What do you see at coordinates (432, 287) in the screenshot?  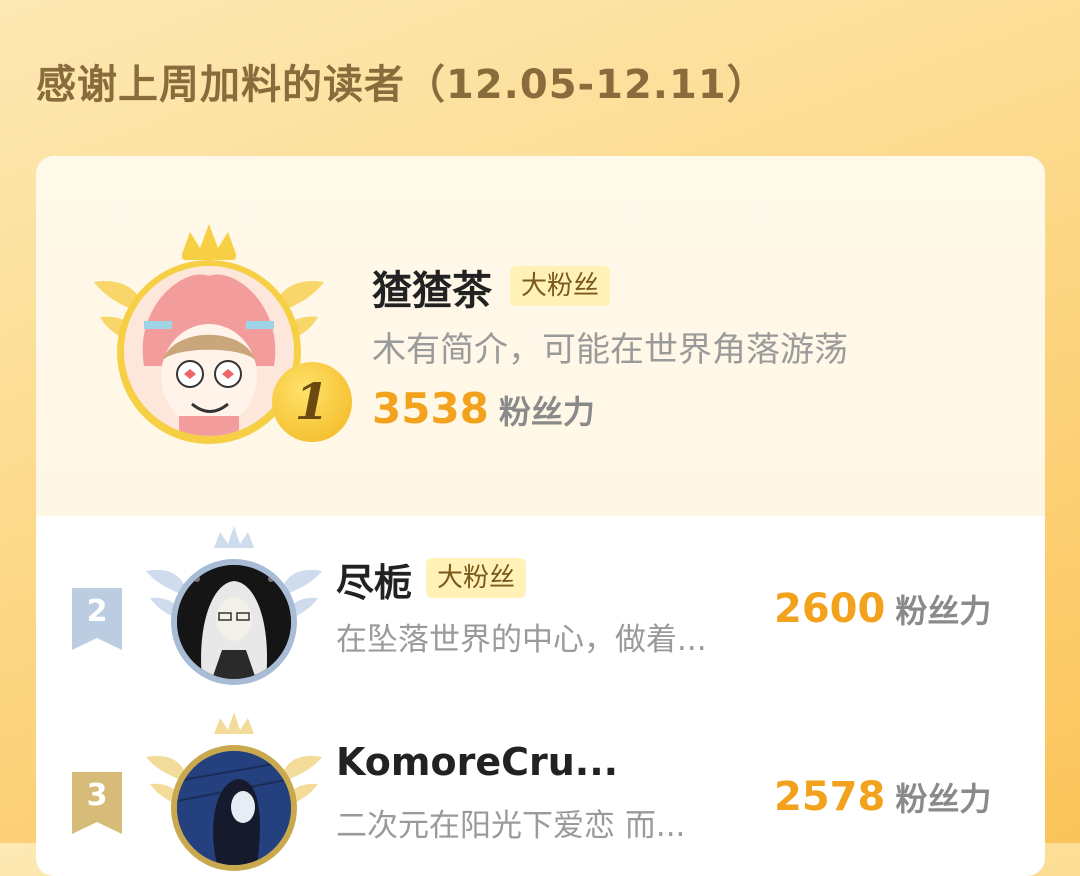 I see `reader-name-1: 猹猹茶` at bounding box center [432, 287].